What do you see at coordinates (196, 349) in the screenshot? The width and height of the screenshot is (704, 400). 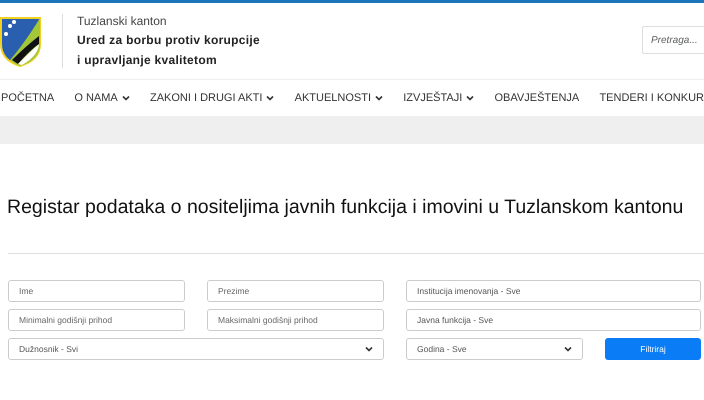 I see `dropdown-field: Dužnosnik - Svi` at bounding box center [196, 349].